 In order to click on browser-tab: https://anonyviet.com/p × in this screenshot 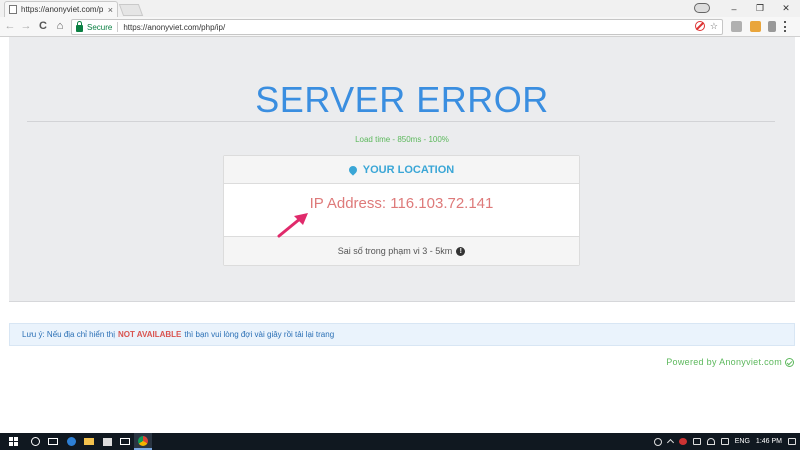, I will do `click(61, 9)`.